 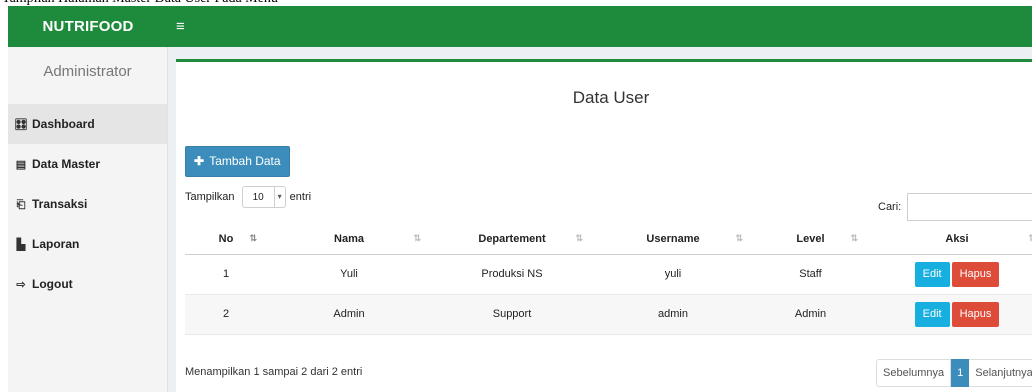 I want to click on add-data-label: Tambah Data, so click(x=245, y=161).